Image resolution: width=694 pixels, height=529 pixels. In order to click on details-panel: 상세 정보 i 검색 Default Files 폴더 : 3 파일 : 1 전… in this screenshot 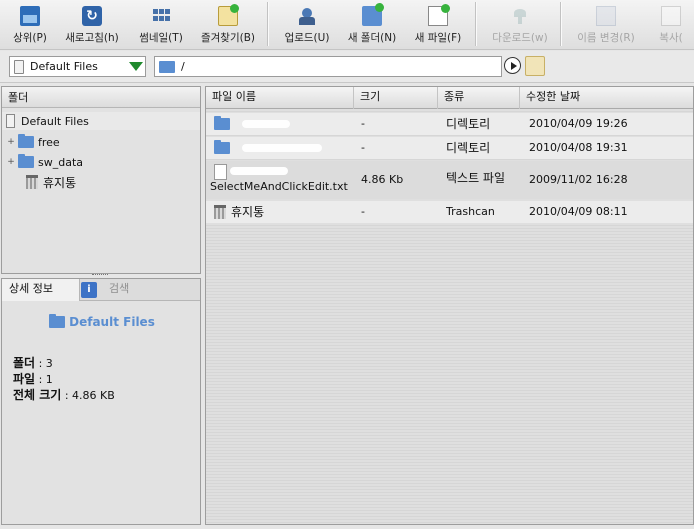, I will do `click(101, 401)`.